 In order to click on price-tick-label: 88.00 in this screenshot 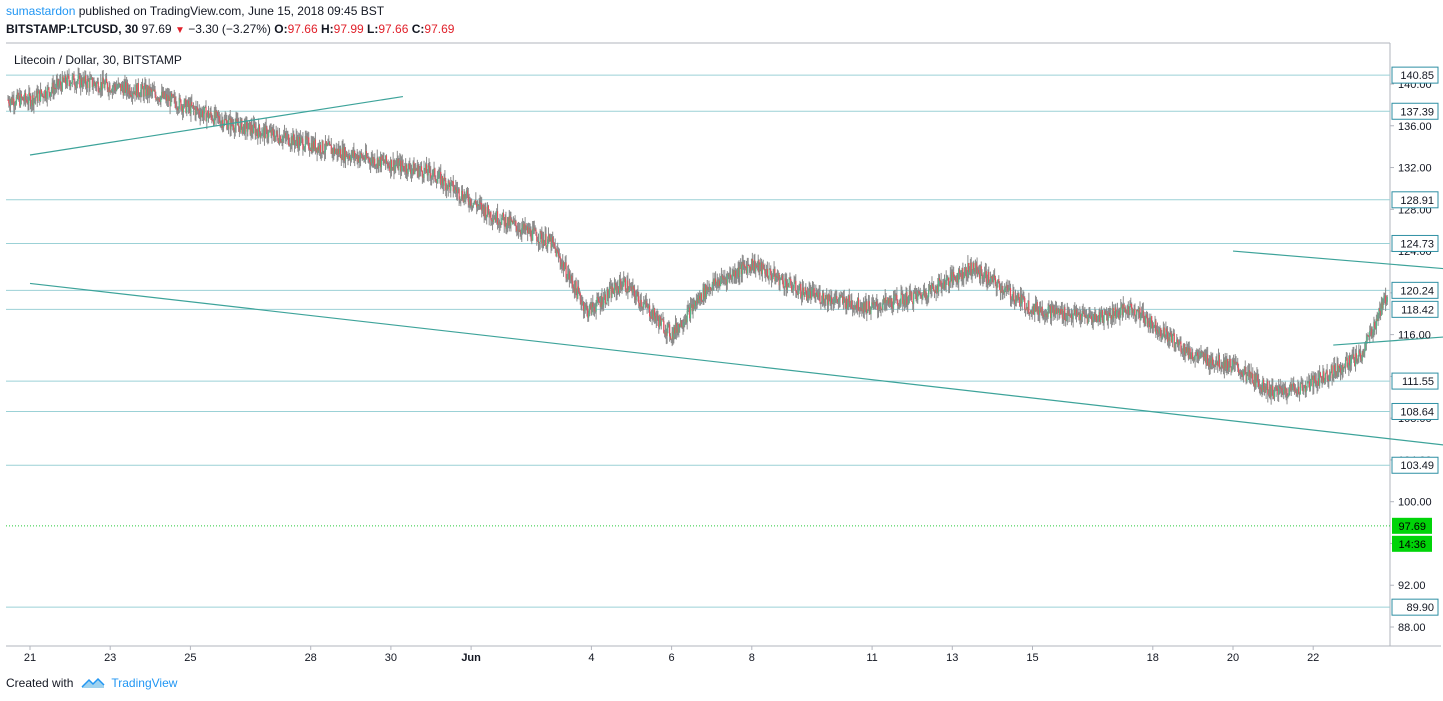, I will do `click(1412, 628)`.